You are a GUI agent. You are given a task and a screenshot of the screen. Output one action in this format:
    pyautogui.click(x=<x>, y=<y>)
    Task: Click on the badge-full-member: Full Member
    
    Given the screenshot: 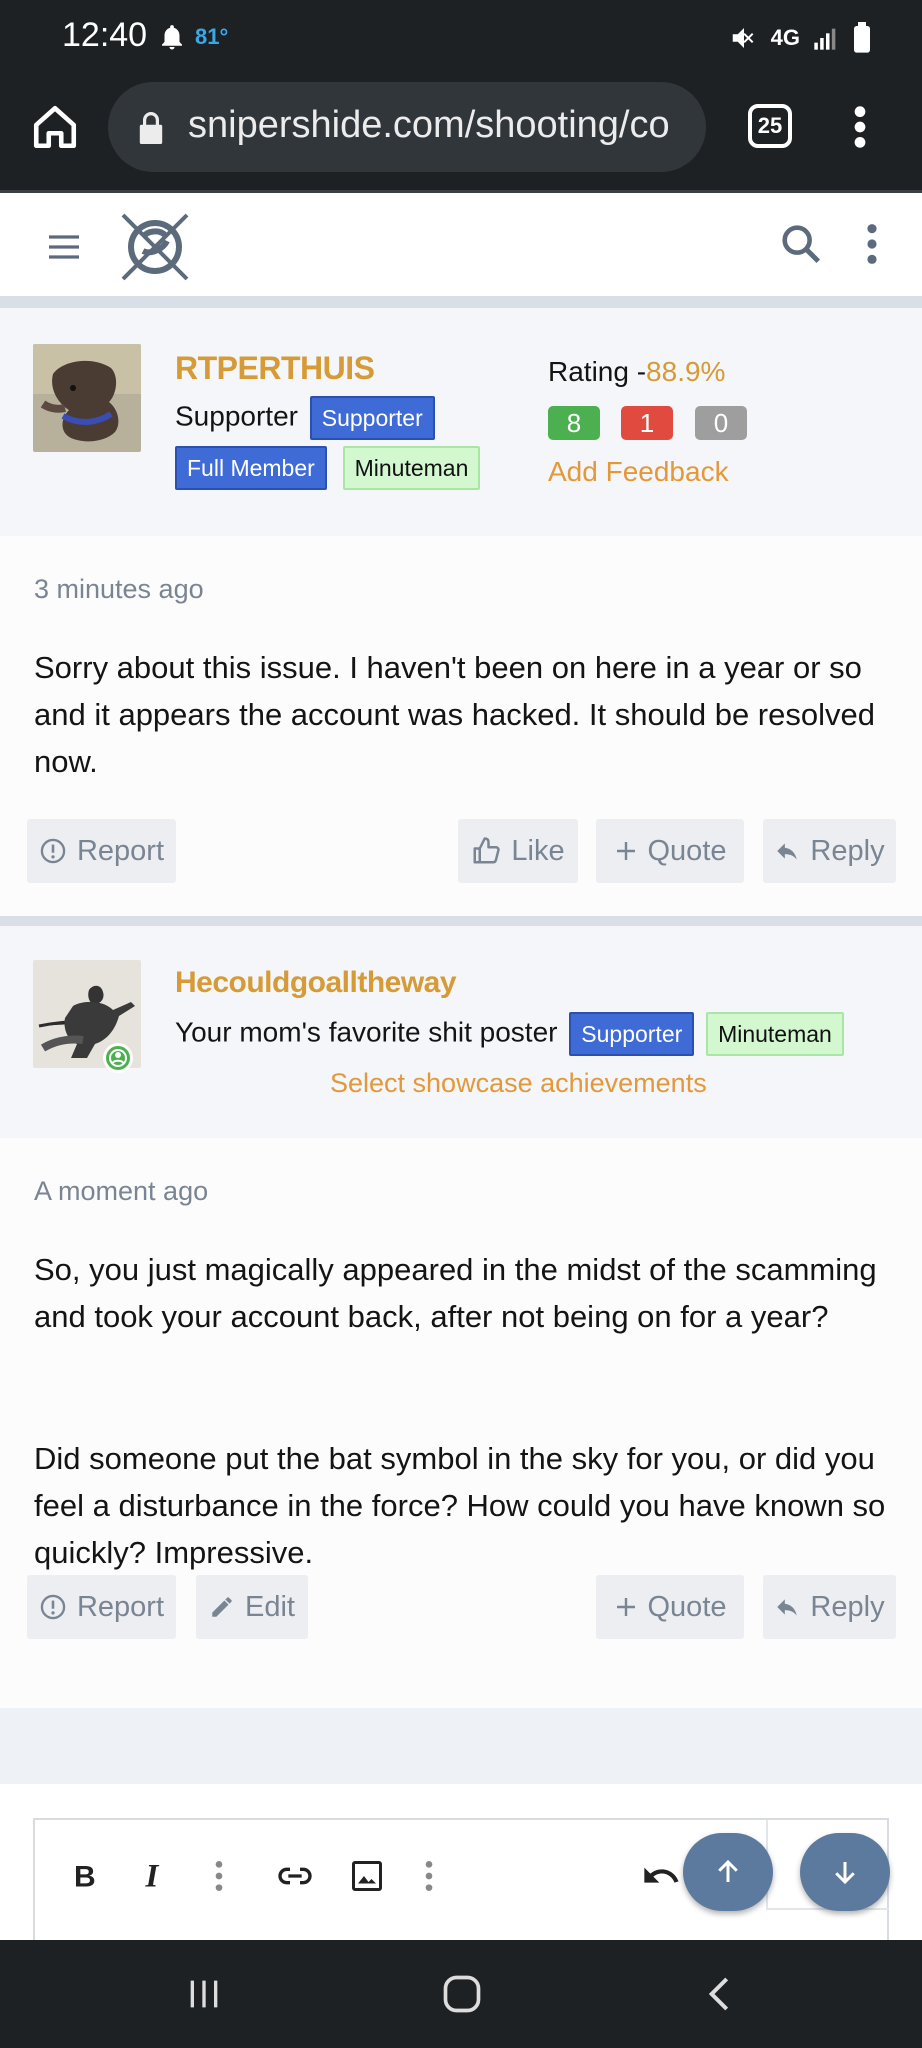 What is the action you would take?
    pyautogui.click(x=251, y=468)
    